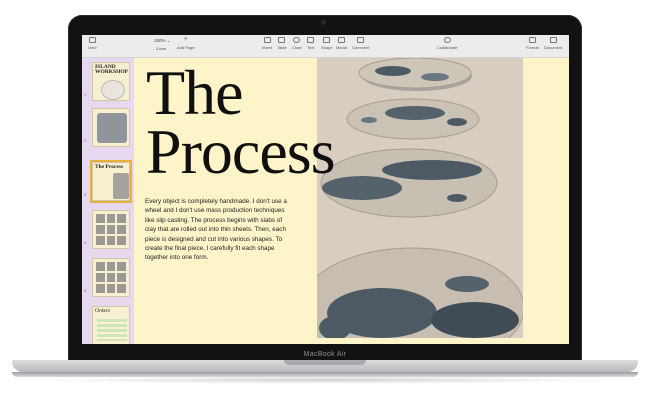 The image size is (650, 400). I want to click on toolbar-label: Collaborate, so click(447, 47).